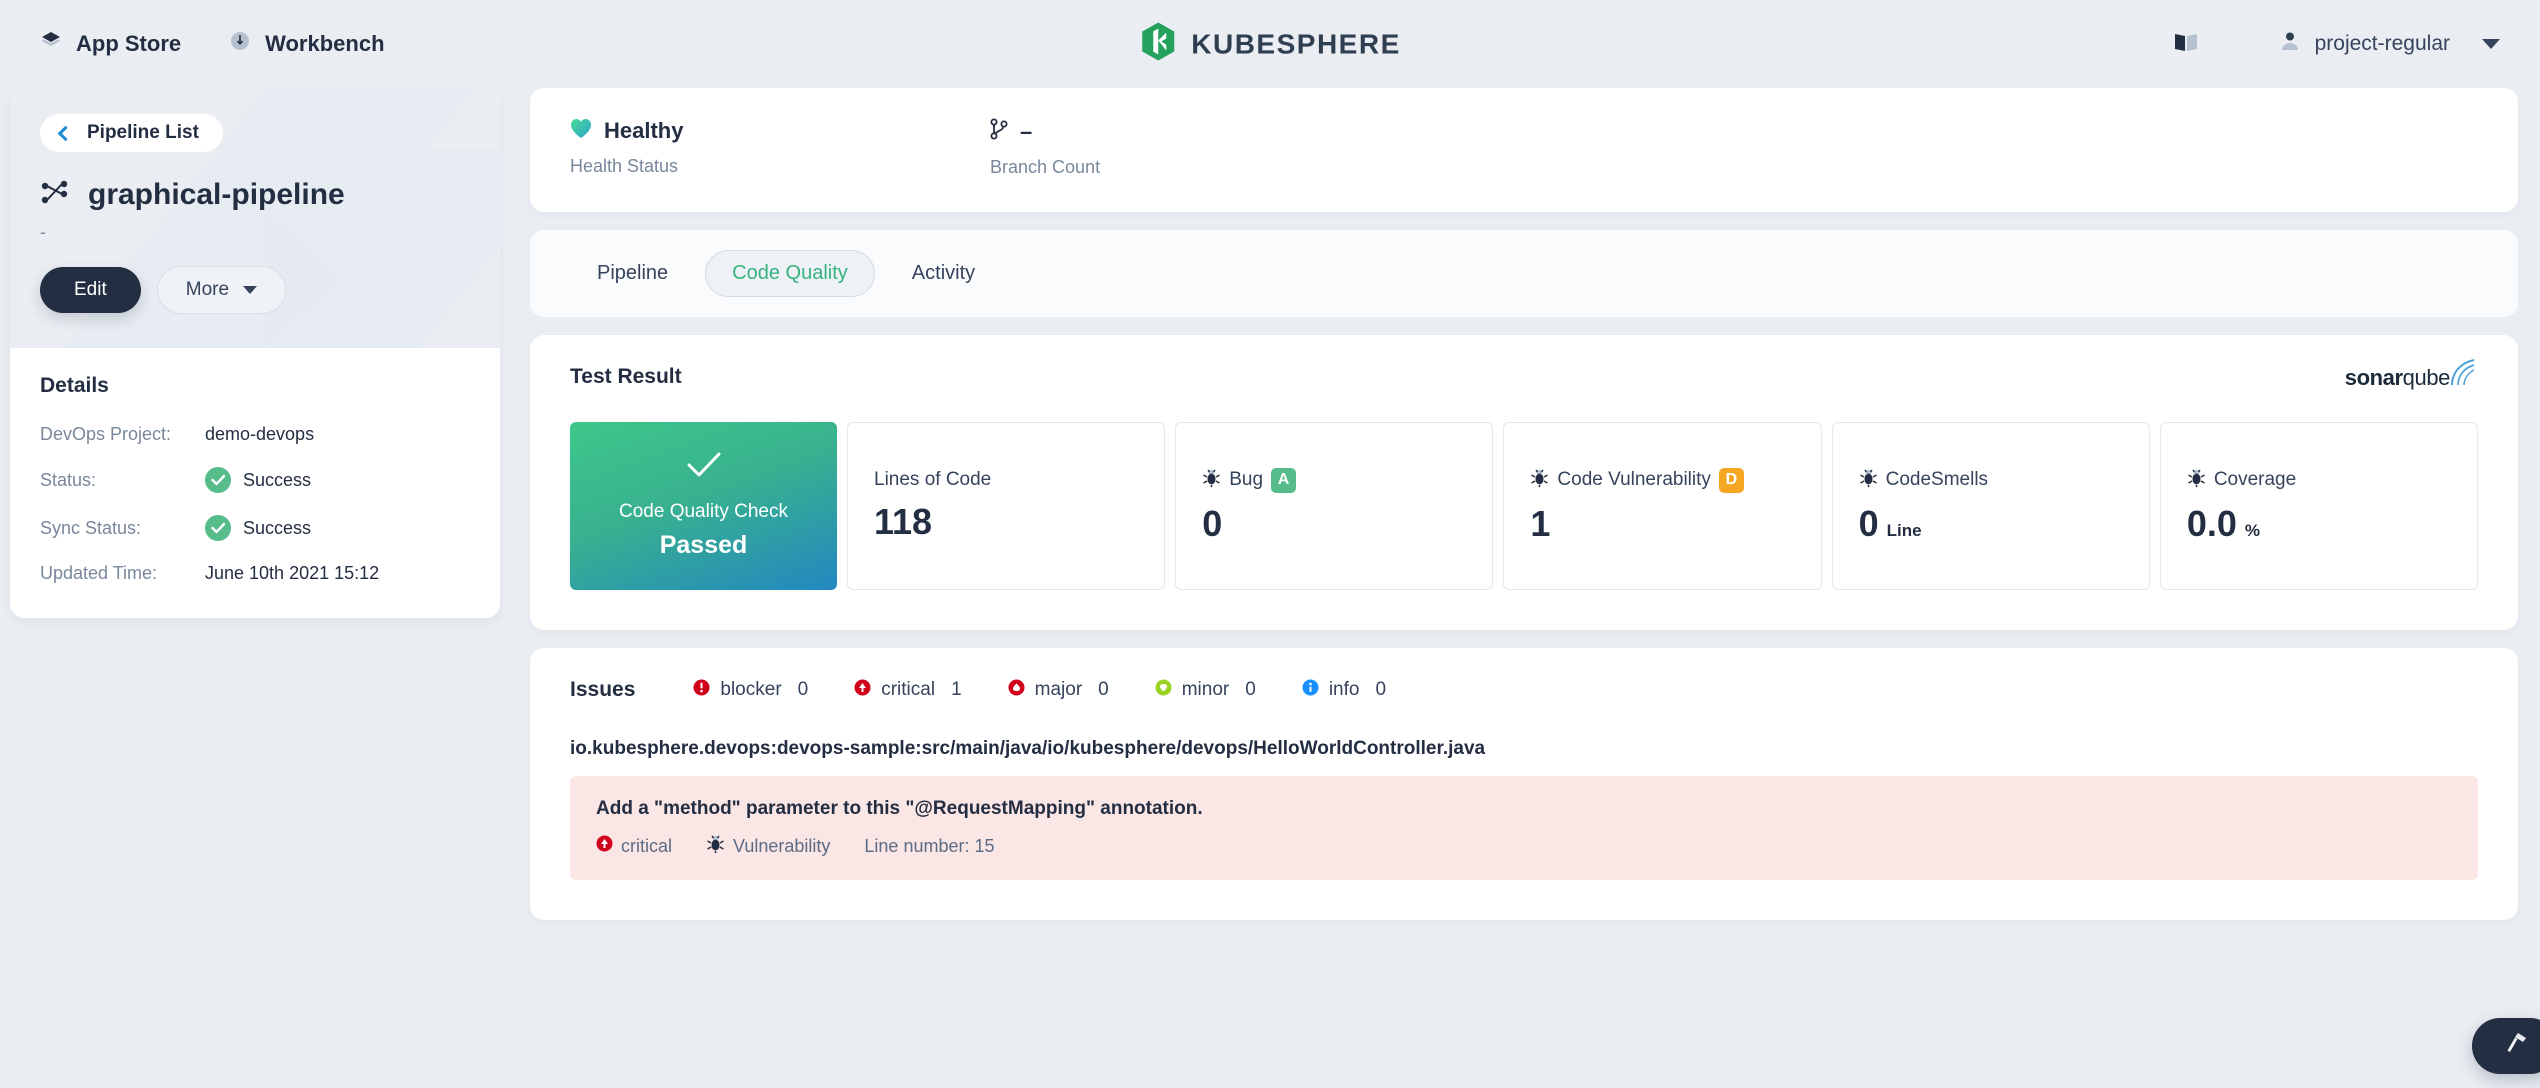  I want to click on severity-label: major, so click(1058, 689).